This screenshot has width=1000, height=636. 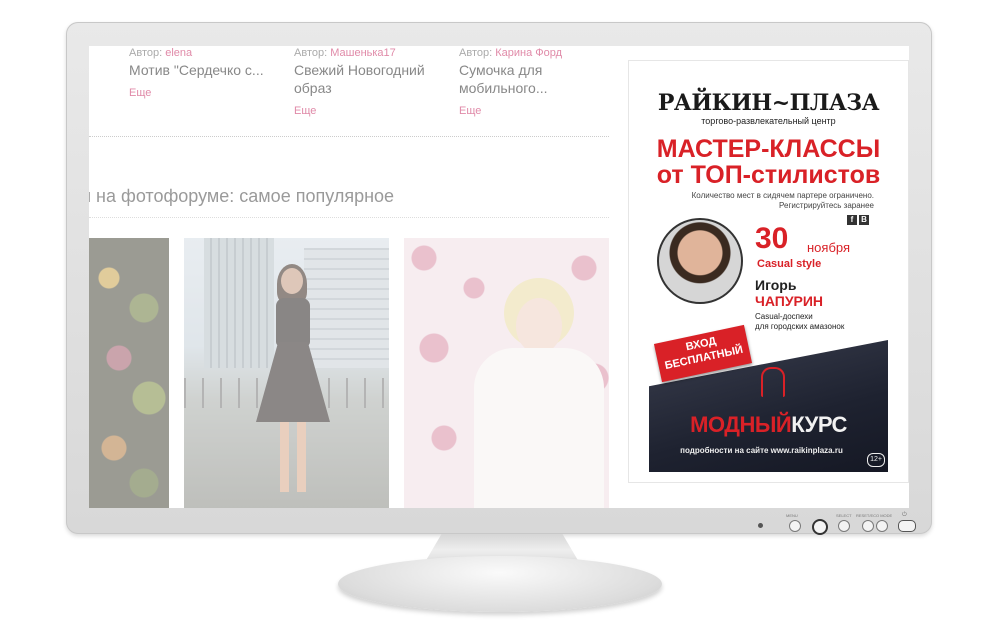 I want to click on monitor-menu-button, so click(x=820, y=527).